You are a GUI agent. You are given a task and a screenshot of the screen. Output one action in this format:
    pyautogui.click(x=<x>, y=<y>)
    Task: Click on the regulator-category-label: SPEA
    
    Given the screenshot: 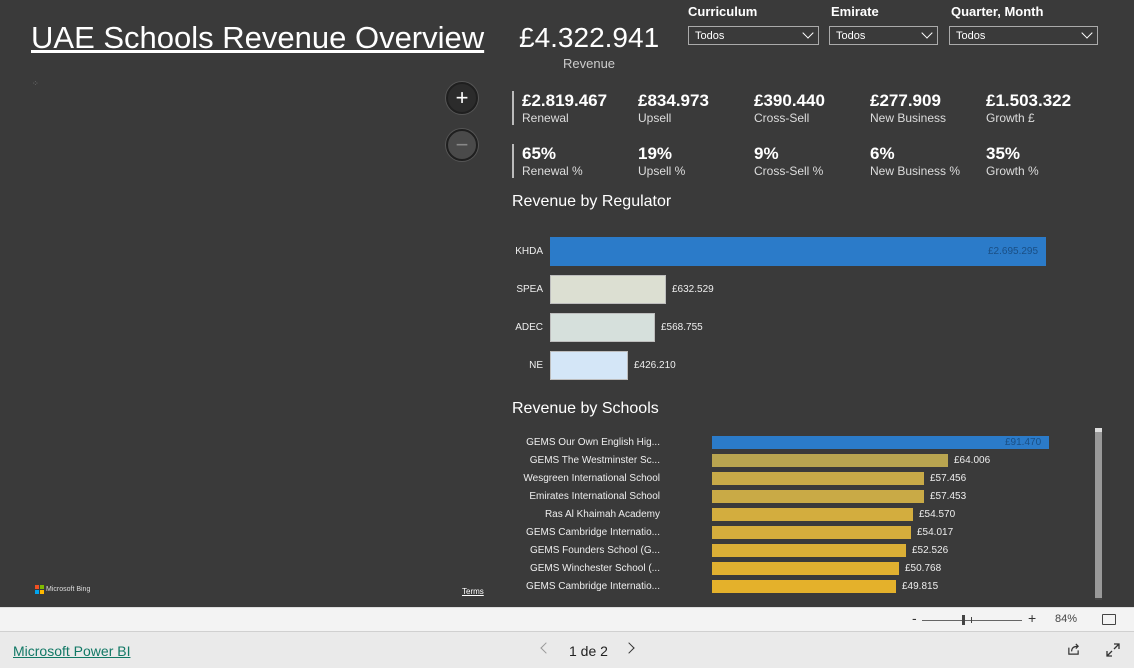 What is the action you would take?
    pyautogui.click(x=529, y=289)
    